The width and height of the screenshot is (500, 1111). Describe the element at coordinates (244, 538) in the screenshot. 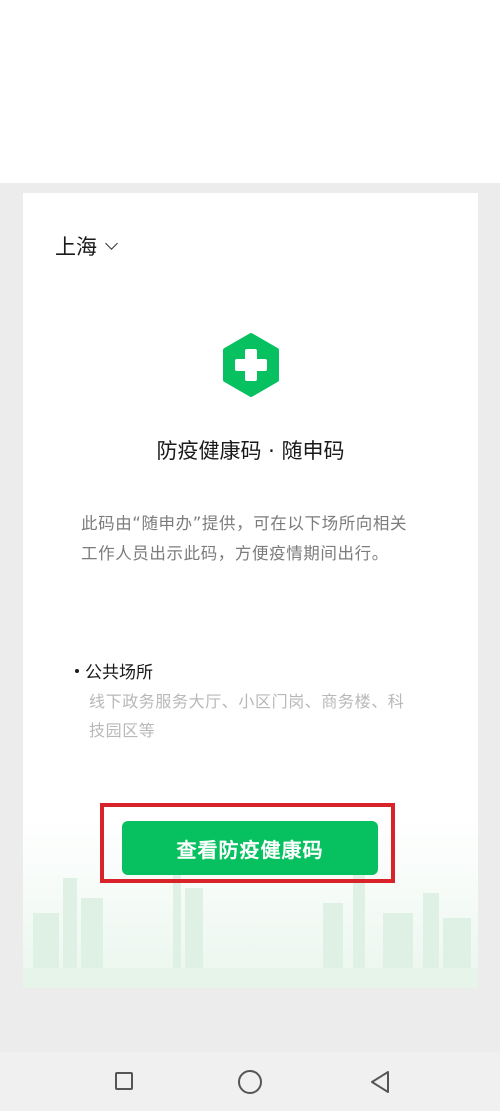

I see `card-description: 此码由“随申办”提供，可在以下场所向相关工作人员出示此码，方便疫情期间出行。` at that location.